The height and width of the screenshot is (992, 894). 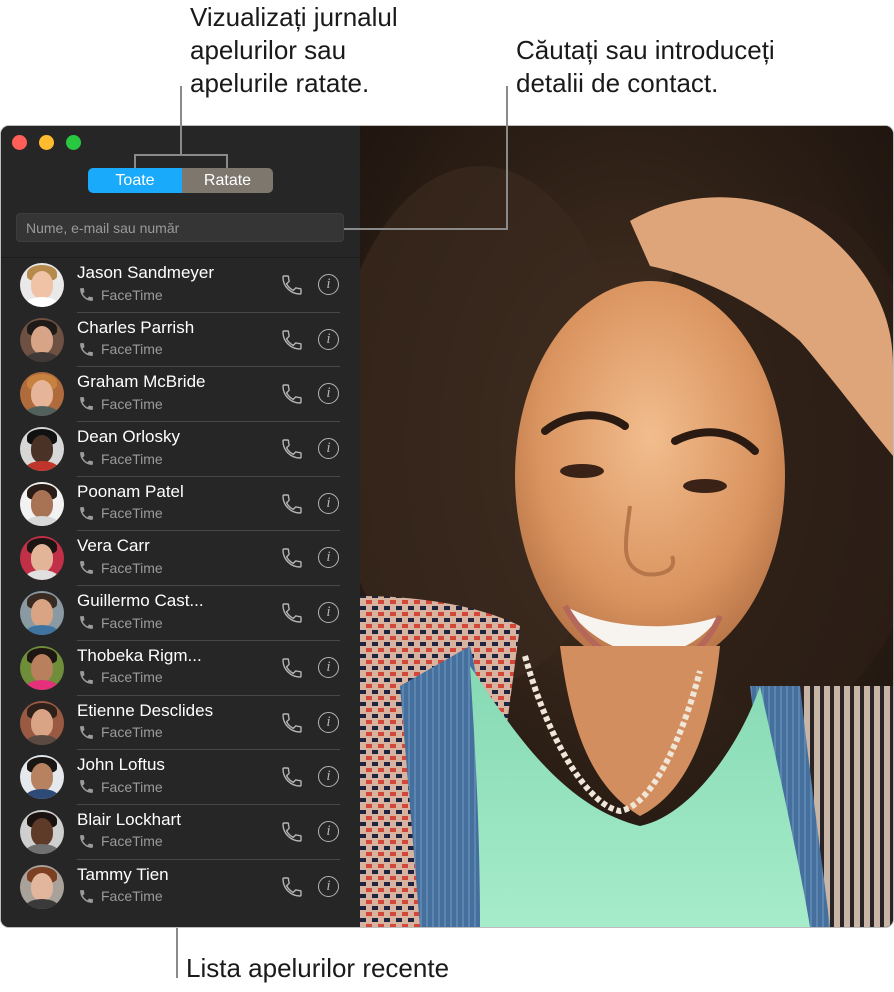 I want to click on contact-name: Tammy Tien, so click(x=123, y=874).